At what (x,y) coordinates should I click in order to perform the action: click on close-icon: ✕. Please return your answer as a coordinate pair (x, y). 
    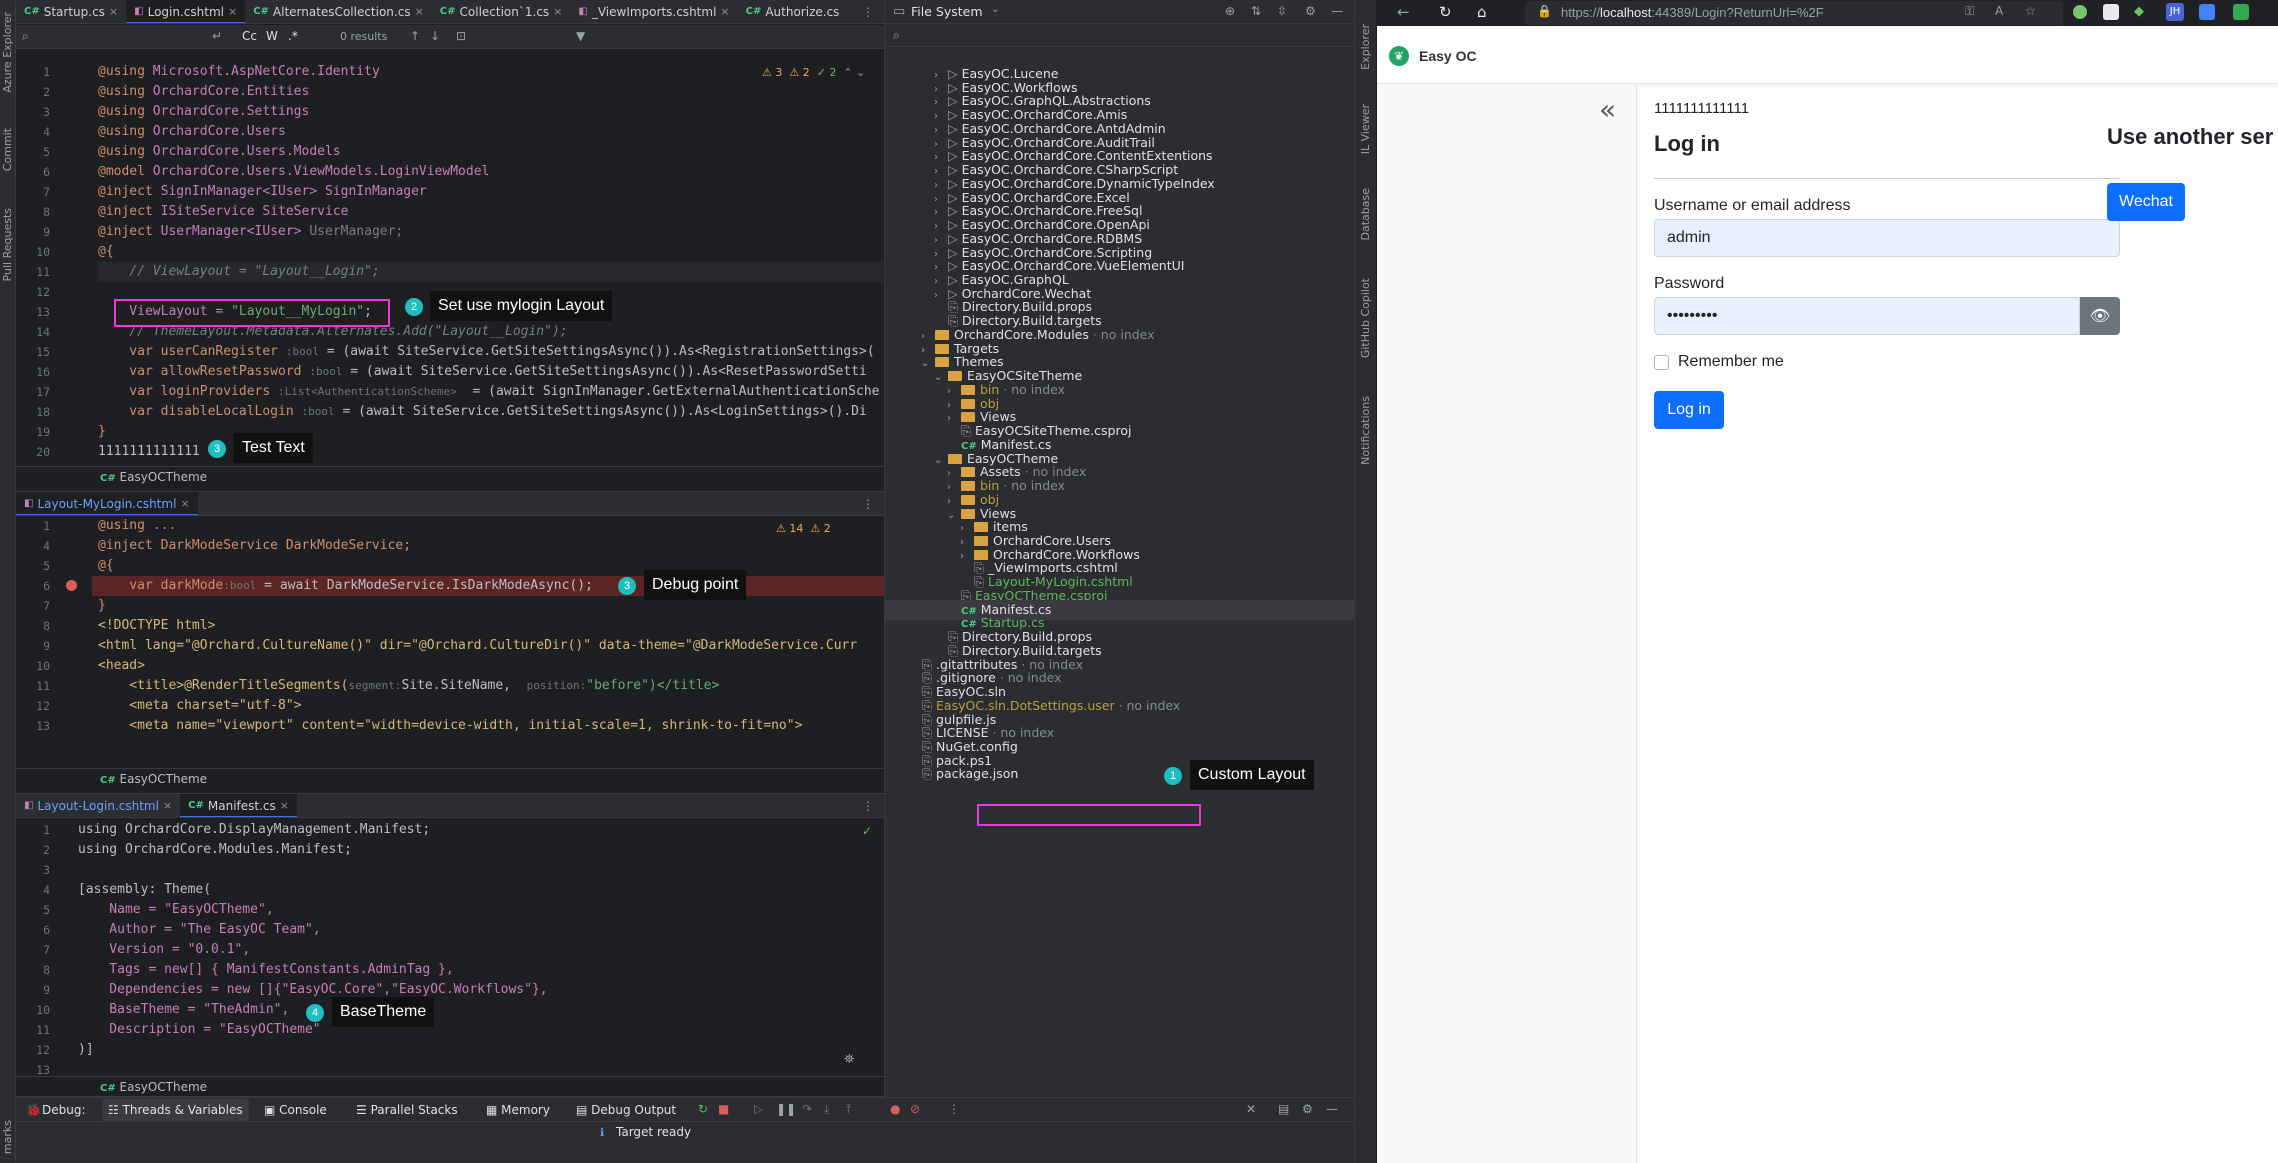
    Looking at the image, I should click on (1251, 1109).